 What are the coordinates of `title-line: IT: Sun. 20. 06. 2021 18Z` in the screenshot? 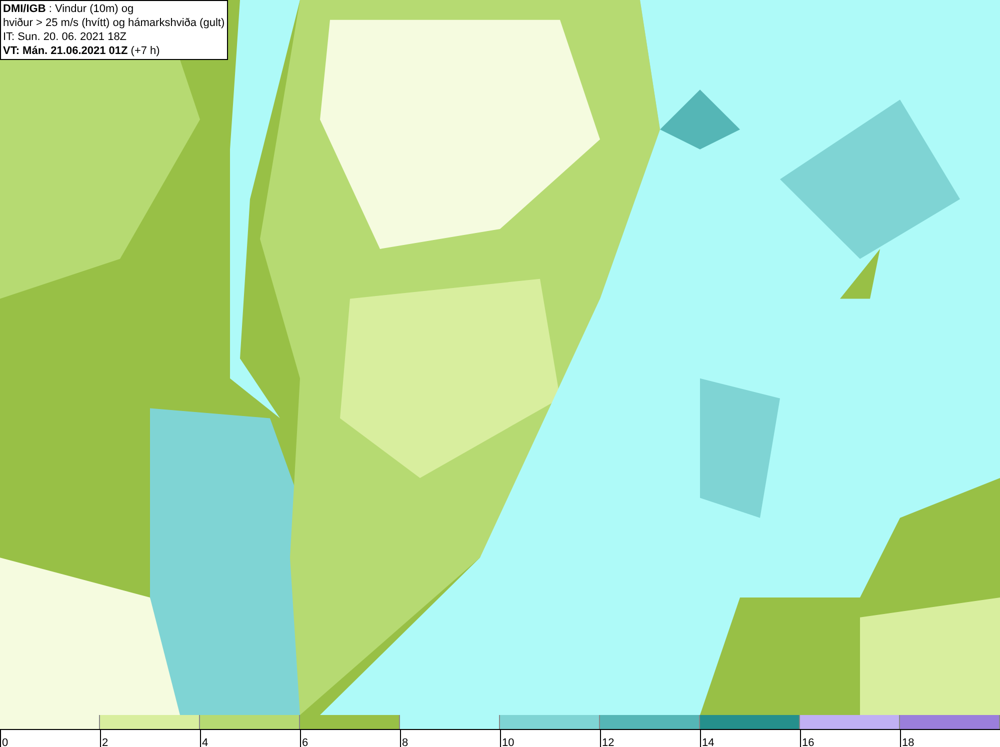 It's located at (65, 37).